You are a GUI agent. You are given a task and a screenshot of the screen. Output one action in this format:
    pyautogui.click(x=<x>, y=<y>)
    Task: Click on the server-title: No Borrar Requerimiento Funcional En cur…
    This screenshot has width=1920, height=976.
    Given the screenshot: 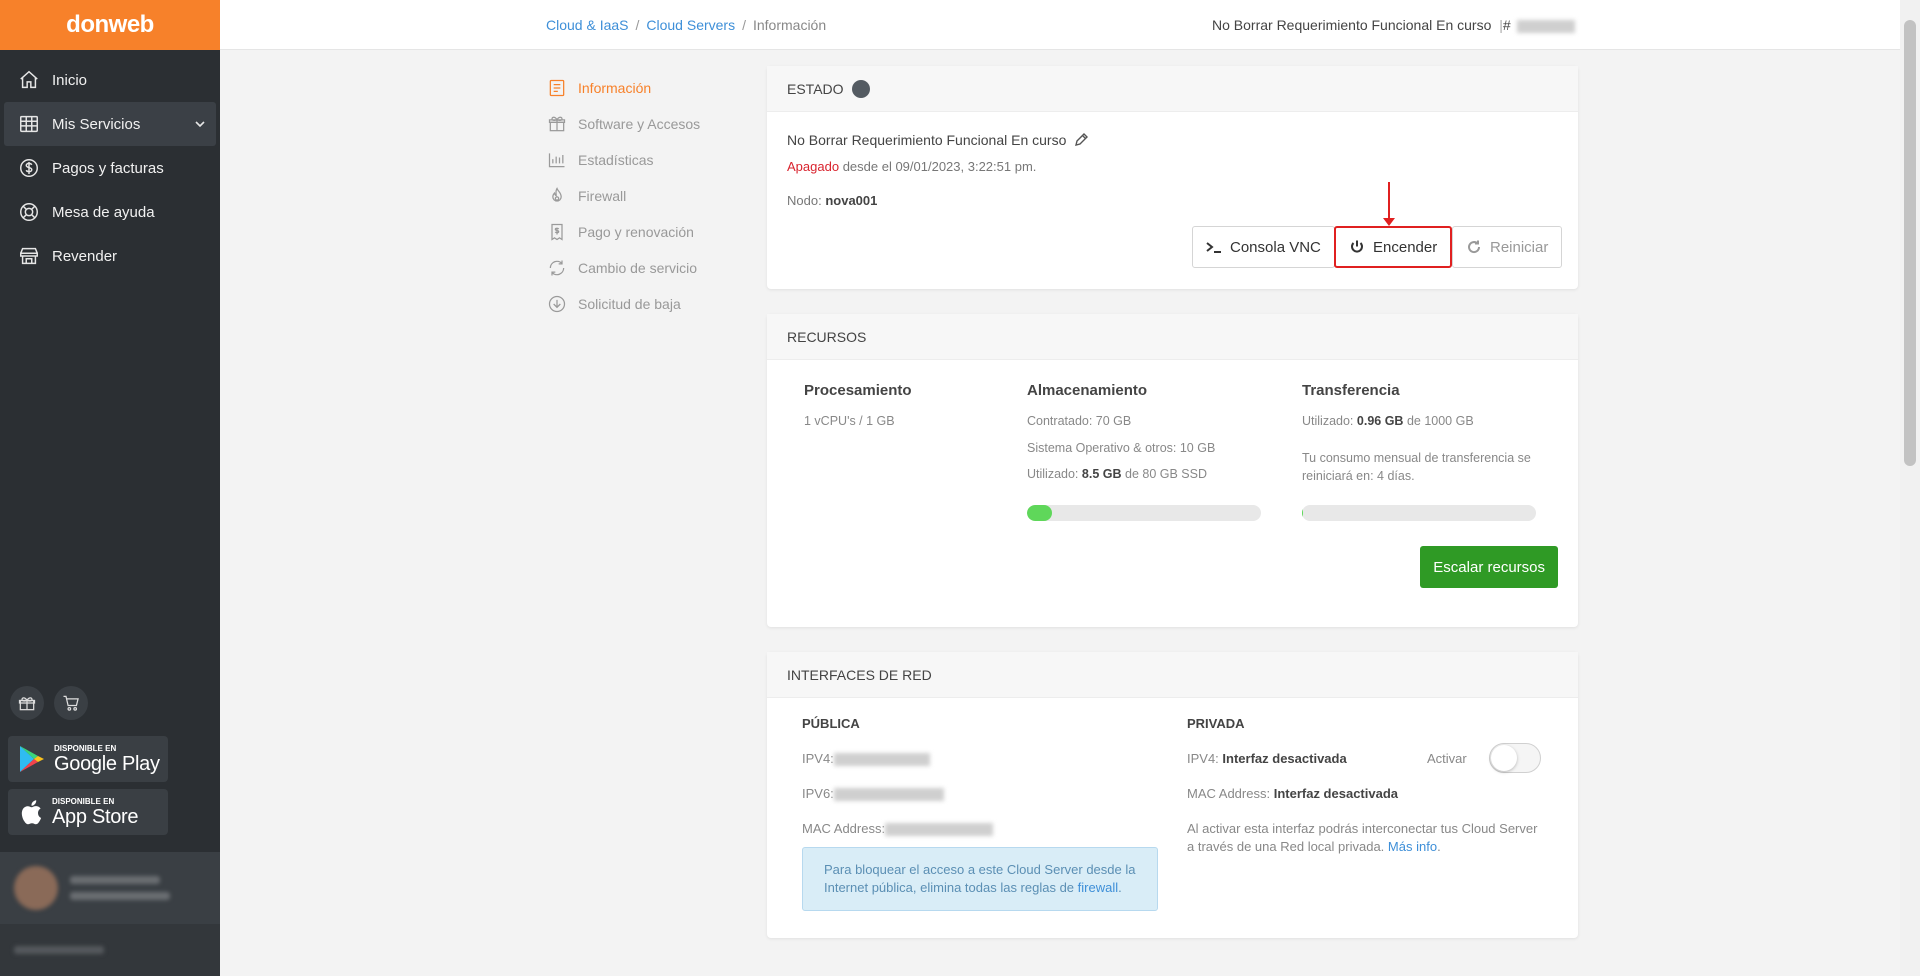 What is the action you would take?
    pyautogui.click(x=1393, y=25)
    